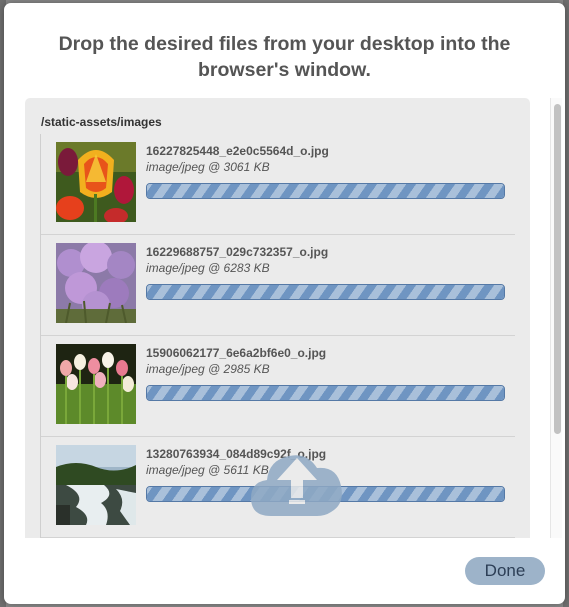 The width and height of the screenshot is (569, 607). Describe the element at coordinates (208, 167) in the screenshot. I see `file-meta: image/jpeg @ 3061 KB` at that location.